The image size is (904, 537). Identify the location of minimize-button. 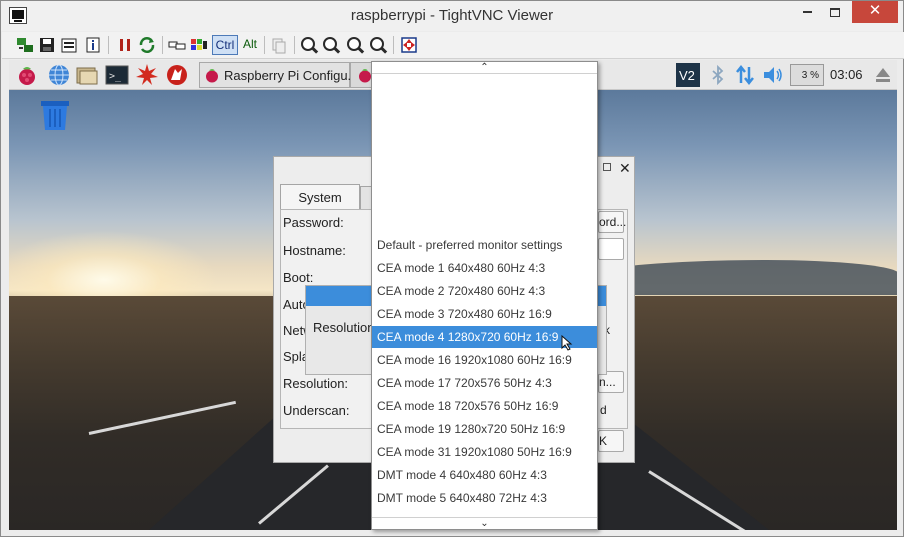
(807, 12).